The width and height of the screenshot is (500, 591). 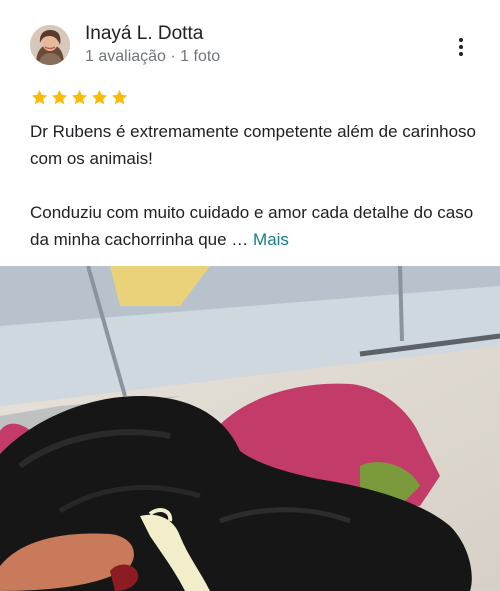 I want to click on star-rating, so click(x=79, y=97).